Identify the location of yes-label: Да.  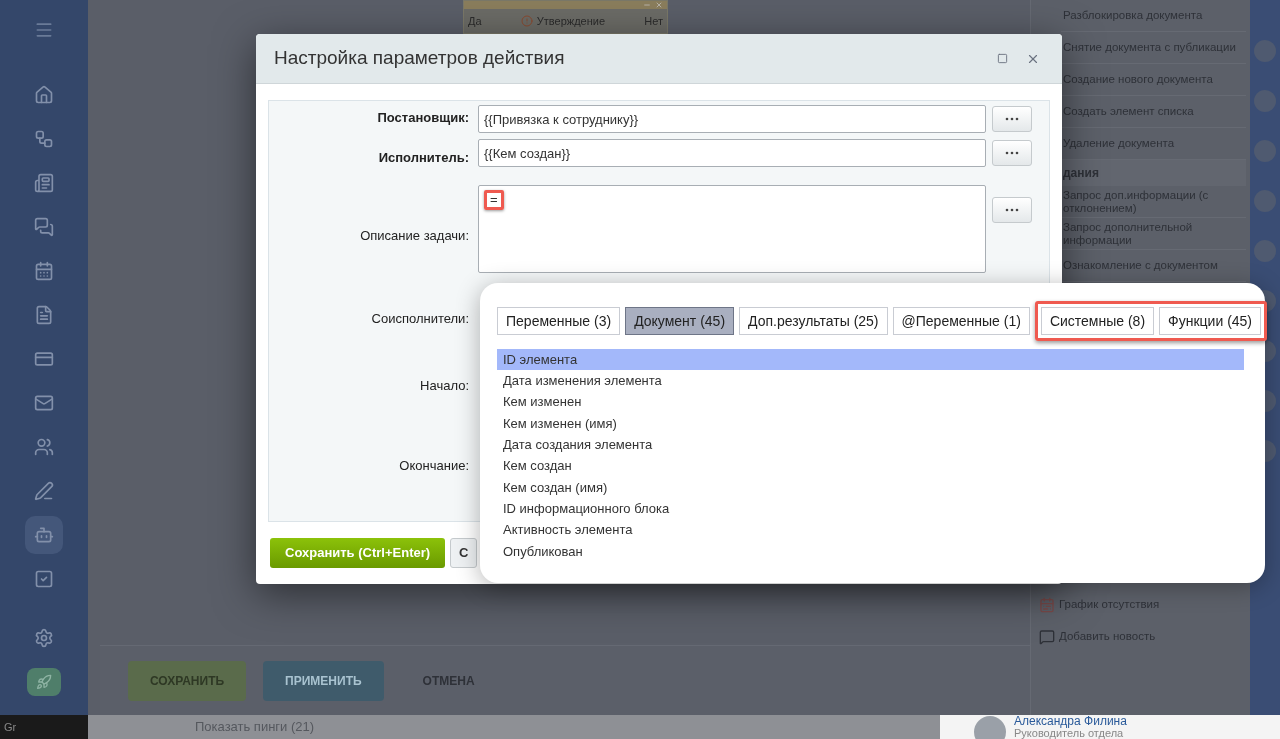
(475, 21).